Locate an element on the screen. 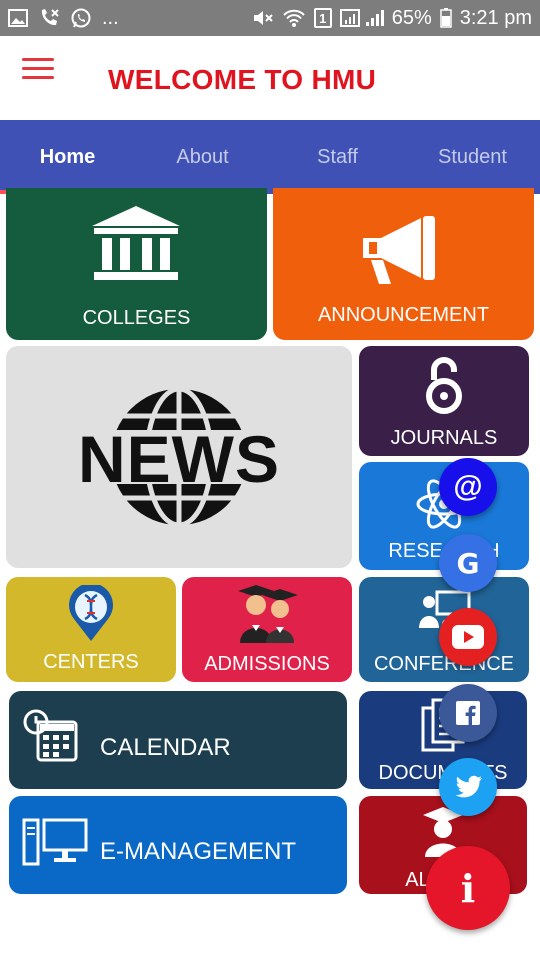 This screenshot has height=960, width=540. info-fab: i is located at coordinates (468, 888).